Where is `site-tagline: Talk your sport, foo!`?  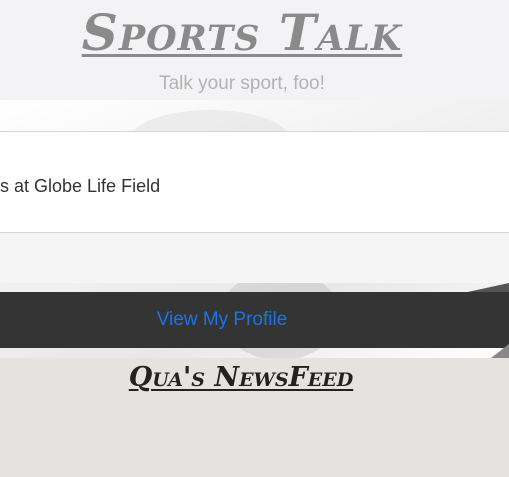 site-tagline: Talk your sport, foo! is located at coordinates (242, 83).